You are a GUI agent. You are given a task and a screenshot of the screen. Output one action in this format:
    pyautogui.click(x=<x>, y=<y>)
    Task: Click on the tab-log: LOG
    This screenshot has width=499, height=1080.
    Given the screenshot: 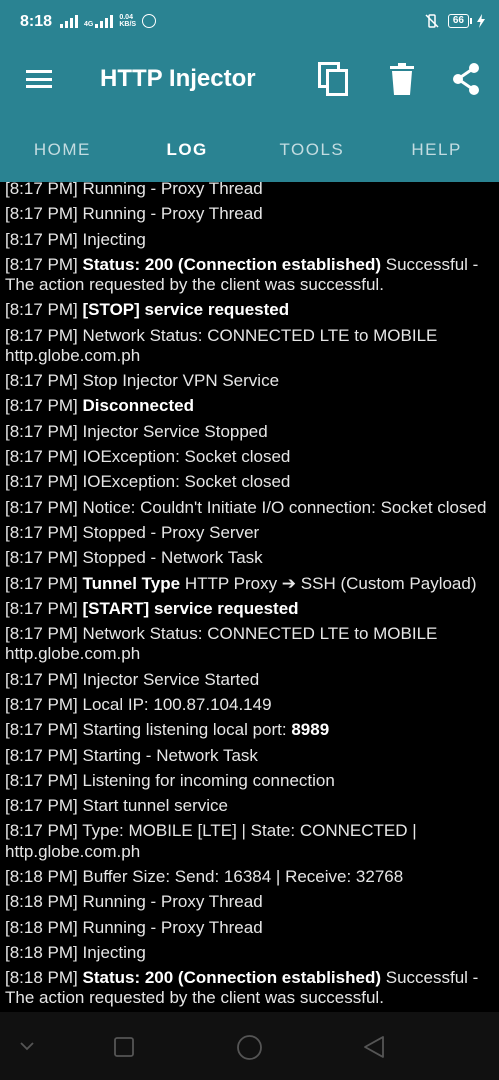 What is the action you would take?
    pyautogui.click(x=187, y=150)
    